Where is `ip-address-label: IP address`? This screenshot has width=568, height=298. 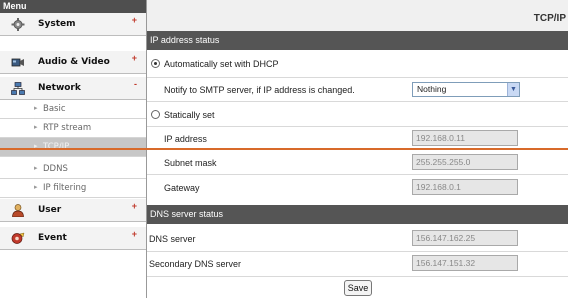 ip-address-label: IP address is located at coordinates (185, 139).